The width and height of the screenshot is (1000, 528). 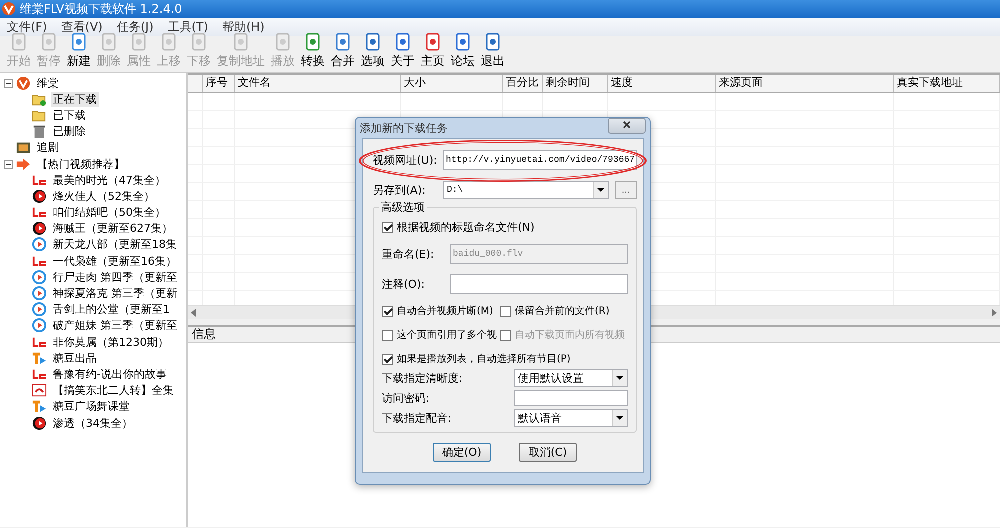 I want to click on field-label: 访问密码:, so click(x=406, y=398).